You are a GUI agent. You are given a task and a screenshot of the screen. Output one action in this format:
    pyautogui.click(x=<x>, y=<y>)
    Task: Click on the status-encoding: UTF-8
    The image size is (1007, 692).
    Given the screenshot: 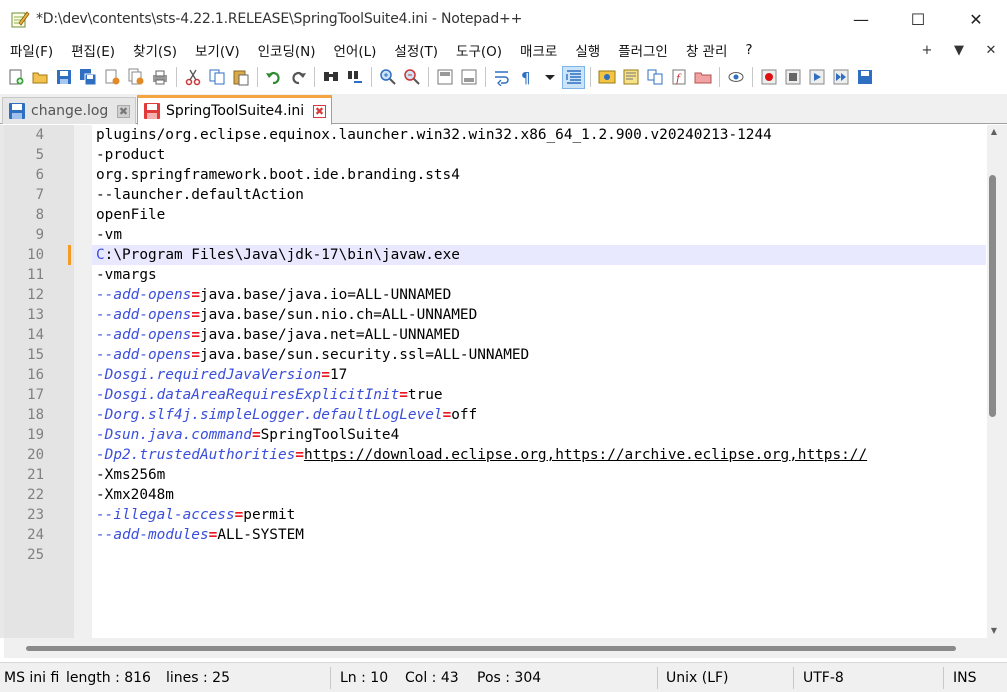 What is the action you would take?
    pyautogui.click(x=823, y=677)
    